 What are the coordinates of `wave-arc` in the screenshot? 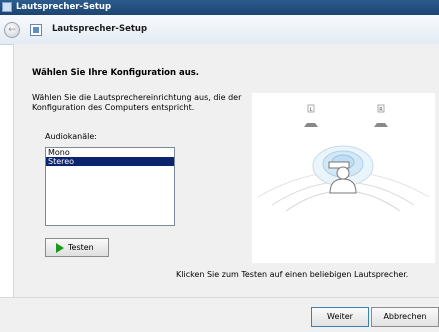 It's located at (343, 201).